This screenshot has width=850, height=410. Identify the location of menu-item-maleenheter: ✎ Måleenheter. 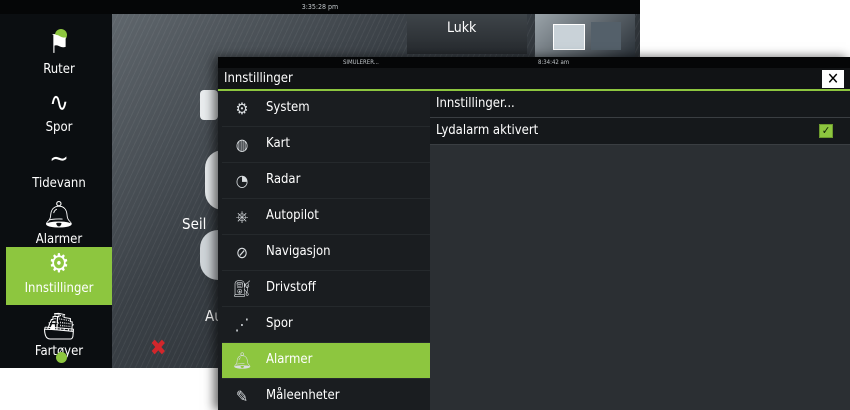
(326, 394).